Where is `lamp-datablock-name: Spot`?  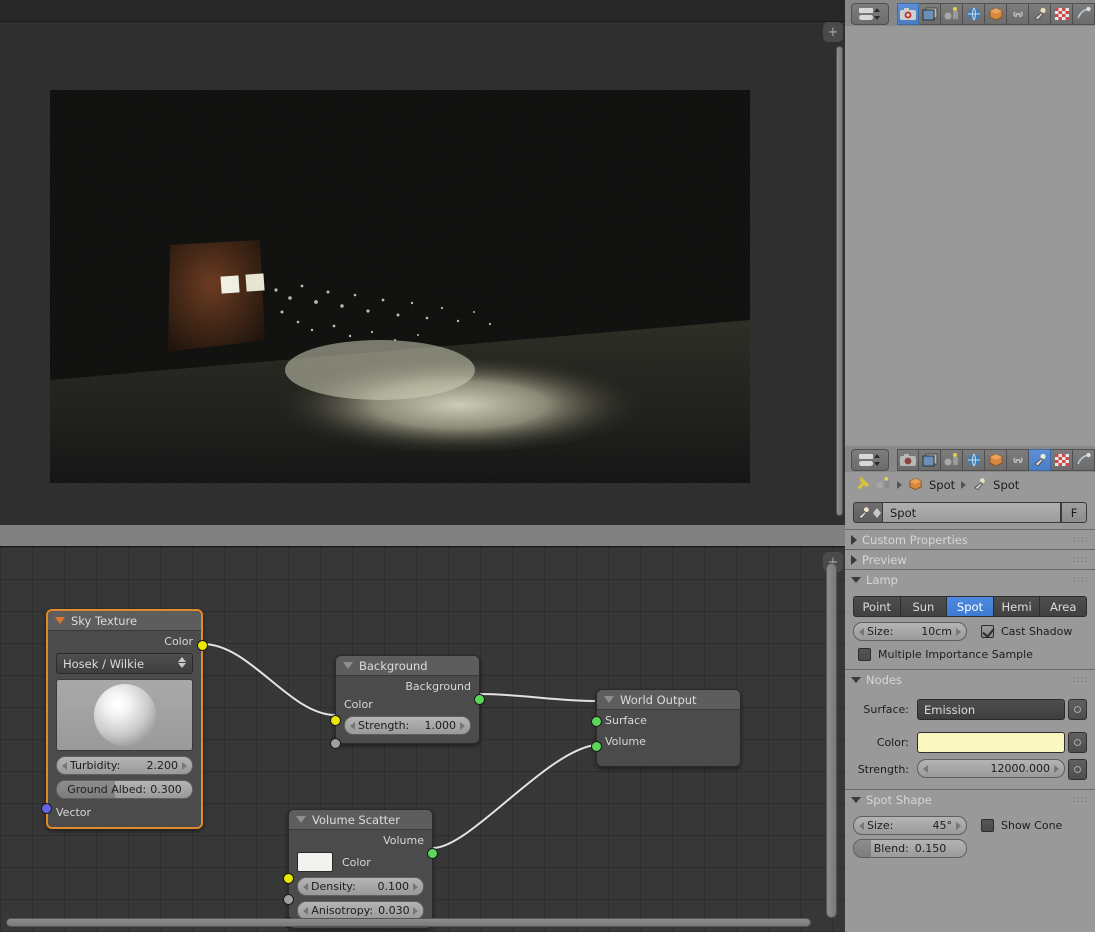
lamp-datablock-name: Spot is located at coordinates (972, 512).